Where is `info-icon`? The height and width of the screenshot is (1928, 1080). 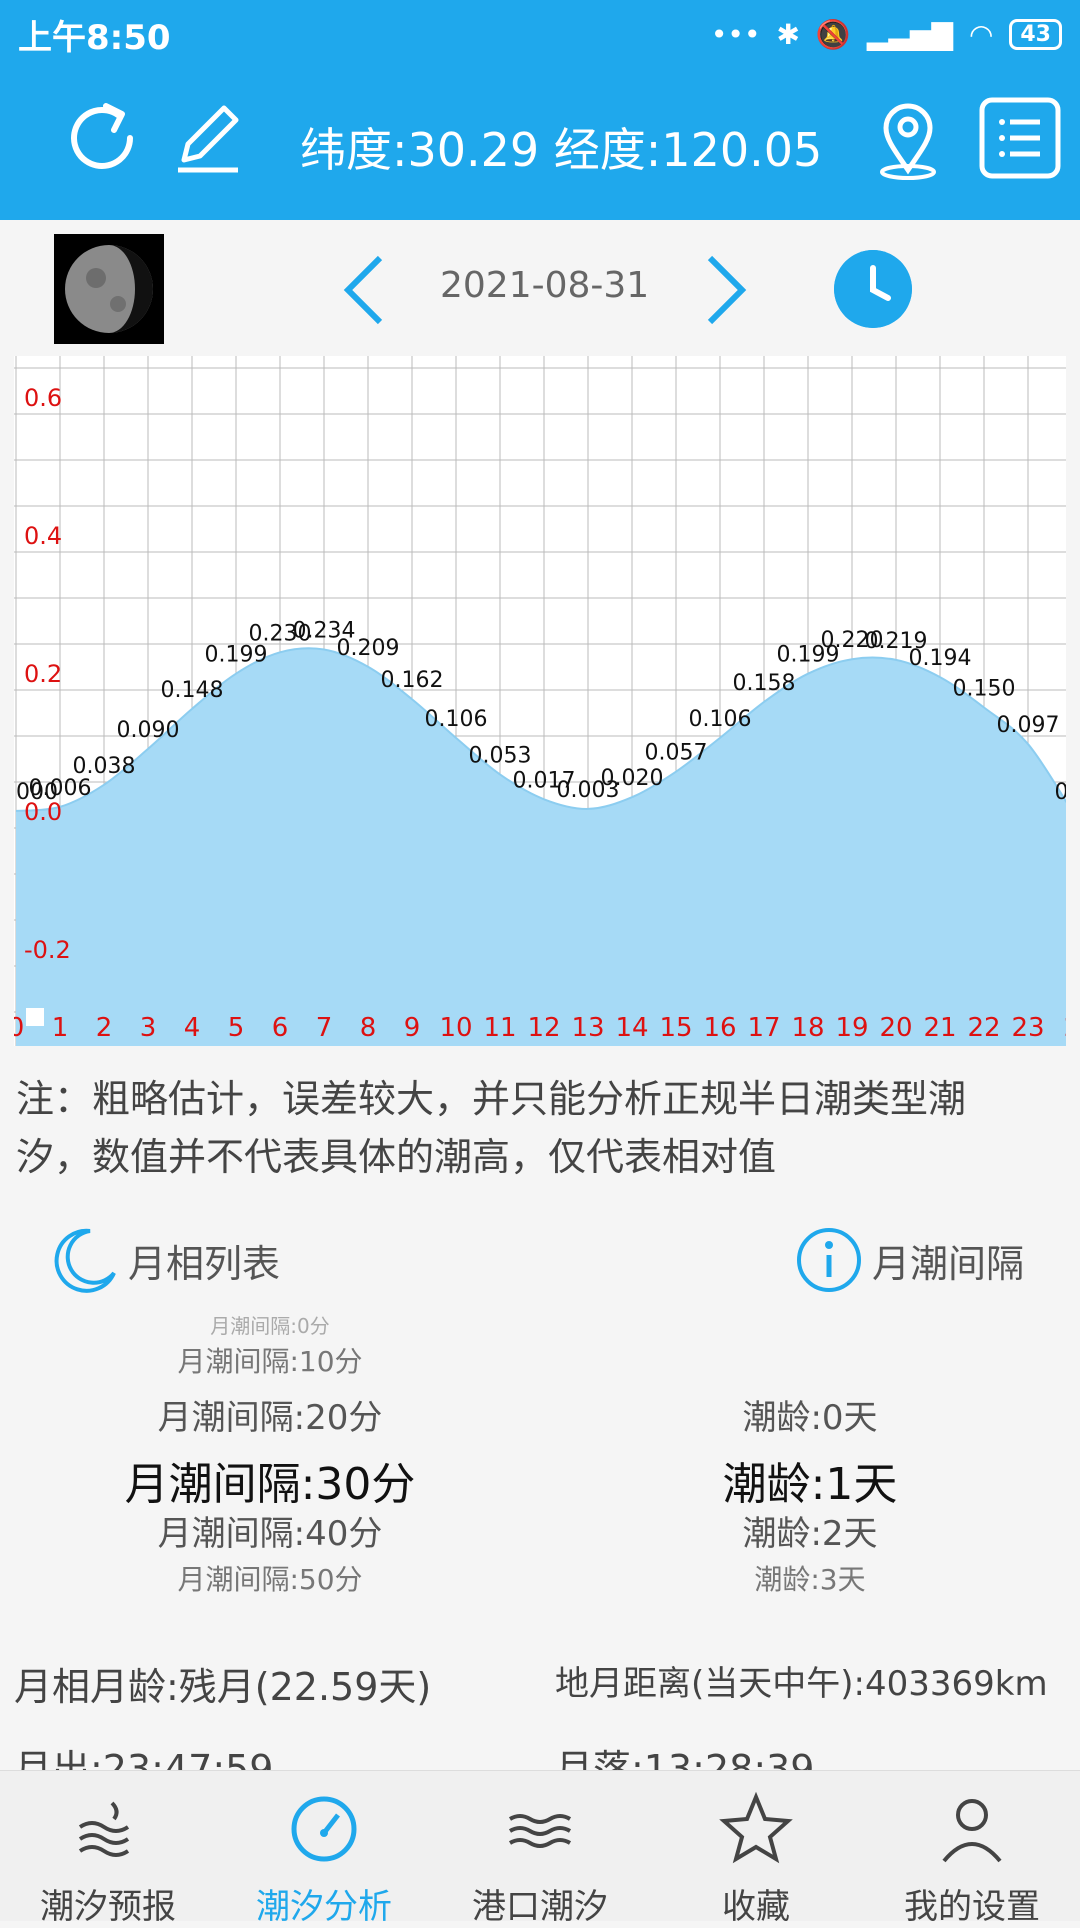 info-icon is located at coordinates (829, 1260).